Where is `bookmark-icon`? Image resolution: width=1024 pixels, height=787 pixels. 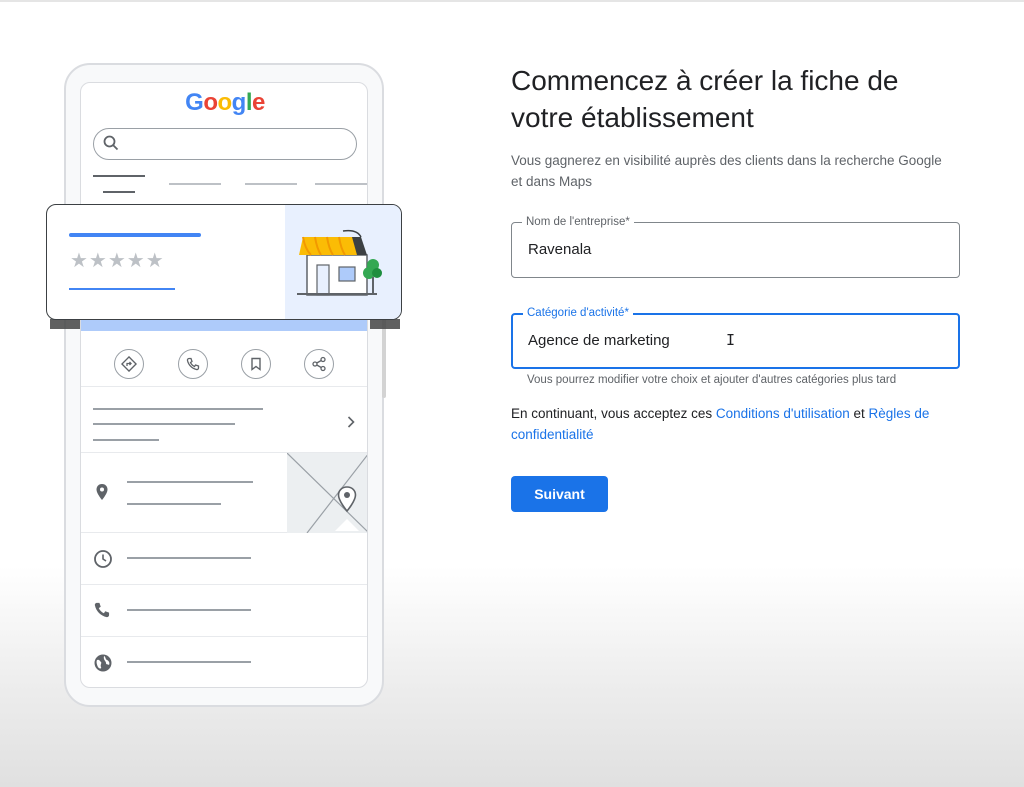
bookmark-icon is located at coordinates (256, 364).